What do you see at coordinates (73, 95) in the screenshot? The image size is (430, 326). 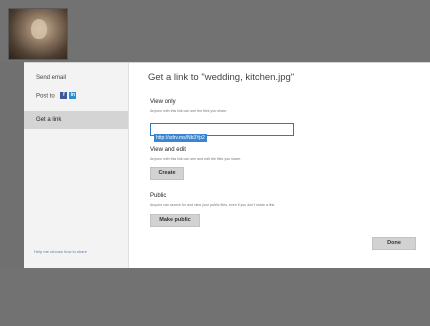 I see `linkedin-icon: in` at bounding box center [73, 95].